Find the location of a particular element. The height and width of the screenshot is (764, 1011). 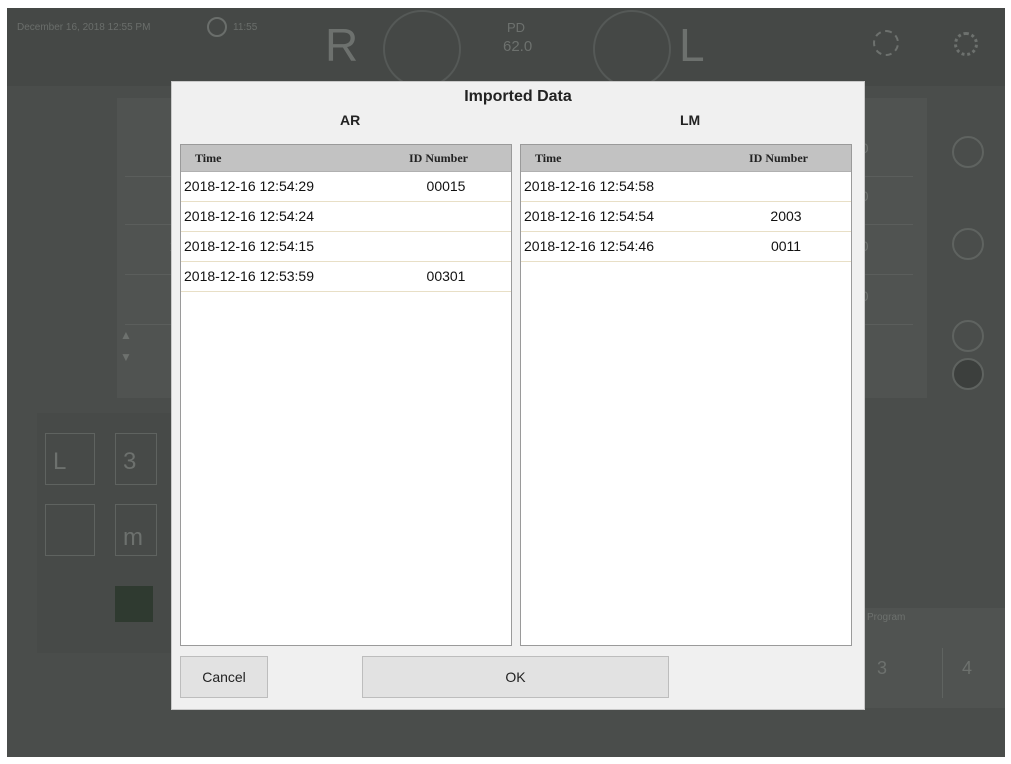

left-lens-circle-icon is located at coordinates (632, 49).